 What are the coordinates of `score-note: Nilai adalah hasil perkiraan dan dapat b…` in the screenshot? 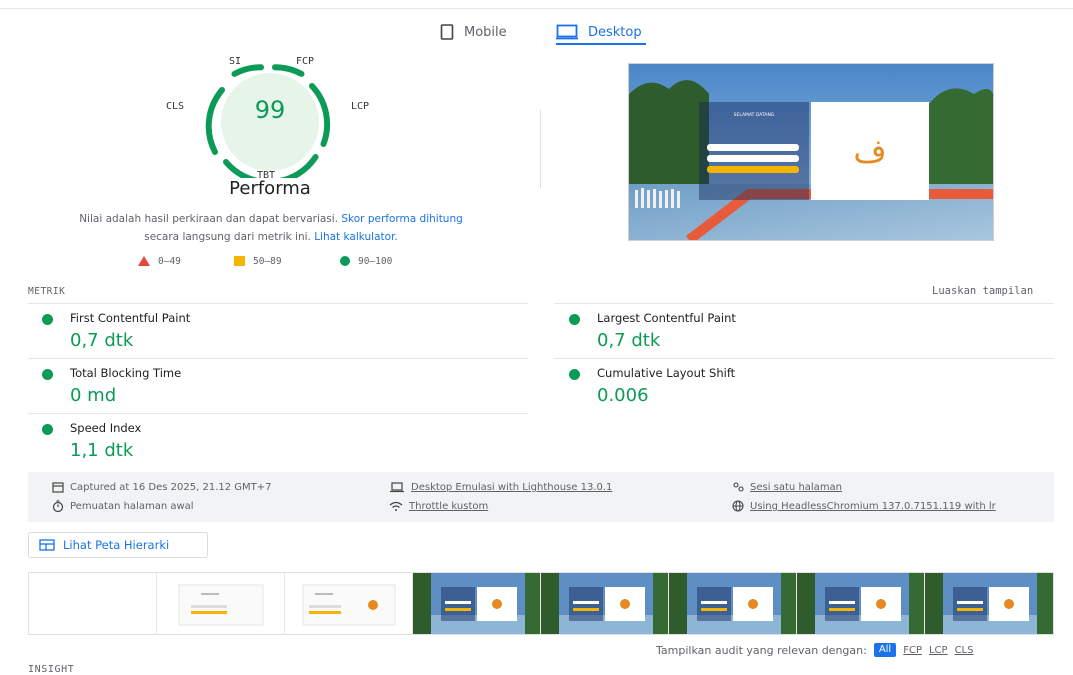 It's located at (271, 228).